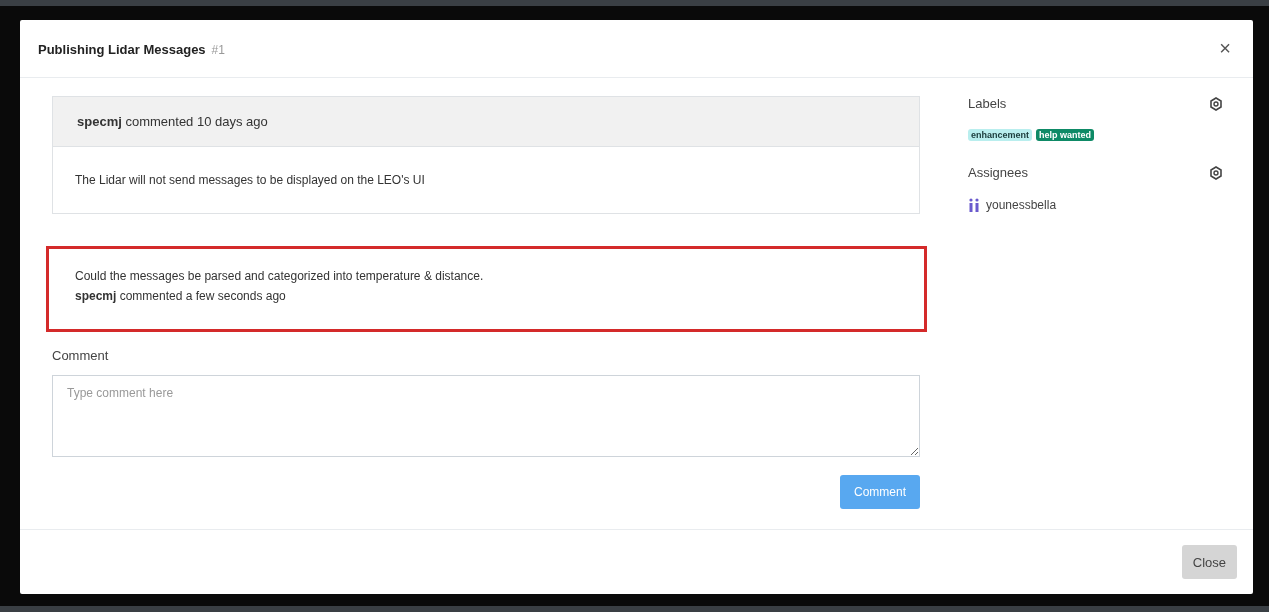 The height and width of the screenshot is (612, 1269). What do you see at coordinates (172, 121) in the screenshot?
I see `comment-header: specmj commented 10 days ago` at bounding box center [172, 121].